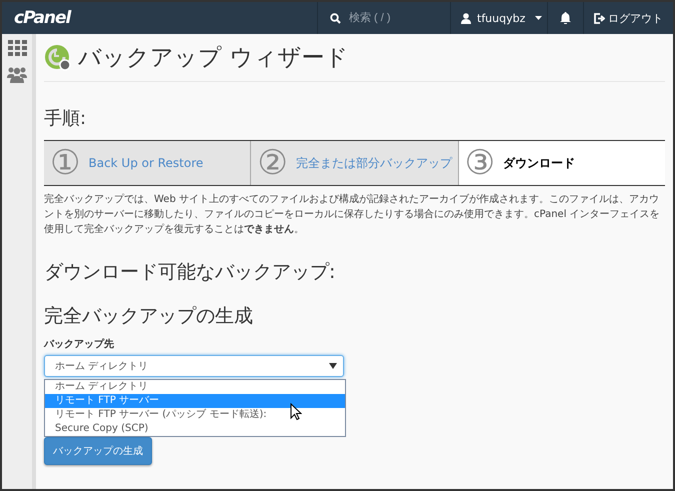 Image resolution: width=675 pixels, height=491 pixels. I want to click on step-label: Back Up or Restore, so click(146, 163).